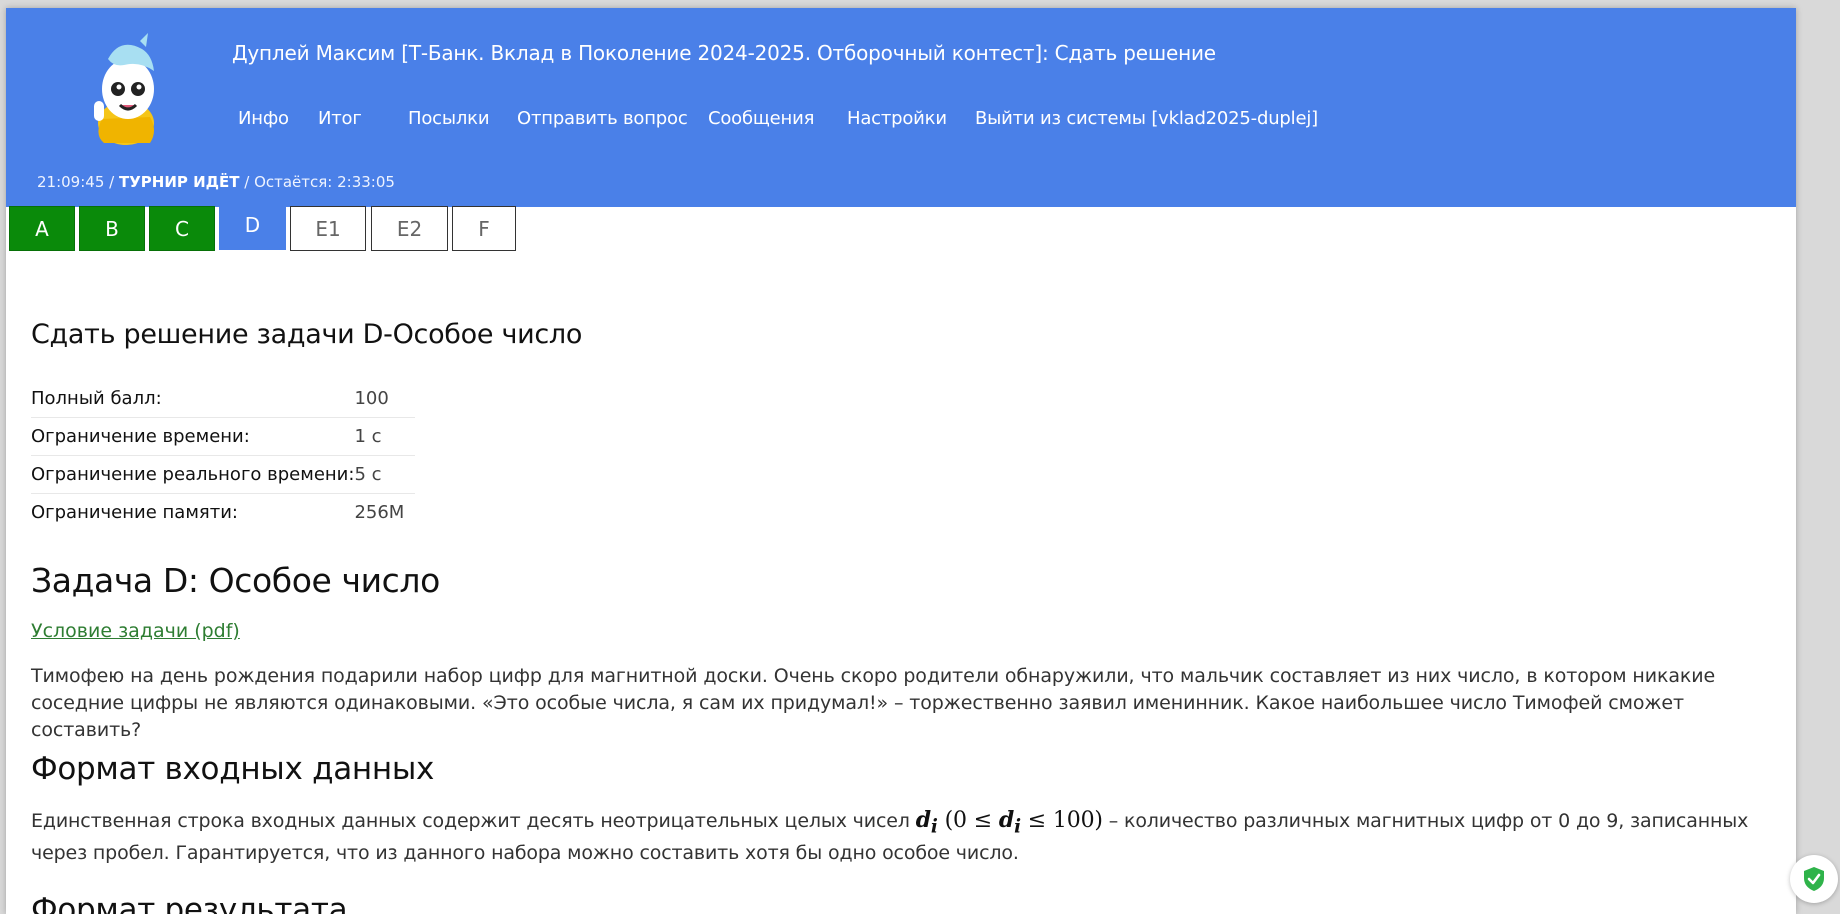  What do you see at coordinates (179, 182) in the screenshot?
I see `contest-state: ТУРНИР ИДЁТ` at bounding box center [179, 182].